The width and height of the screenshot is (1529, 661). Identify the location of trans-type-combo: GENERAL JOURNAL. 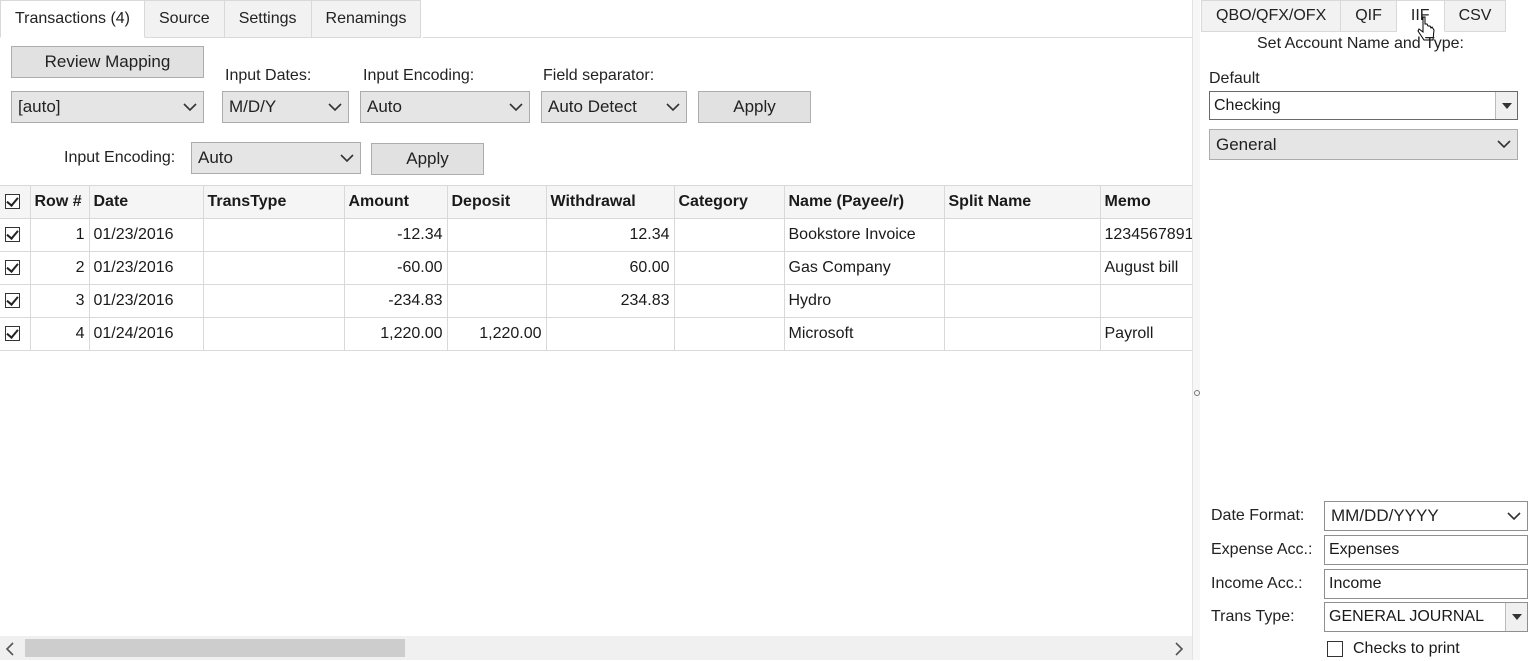
(1426, 617).